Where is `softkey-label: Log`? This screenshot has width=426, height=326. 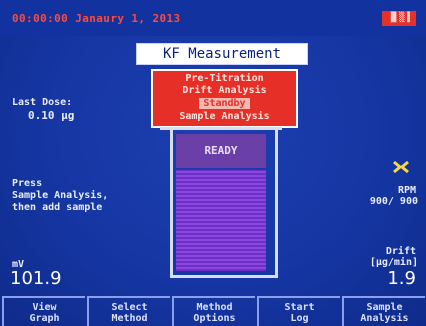
softkey-label: Log is located at coordinates (299, 318).